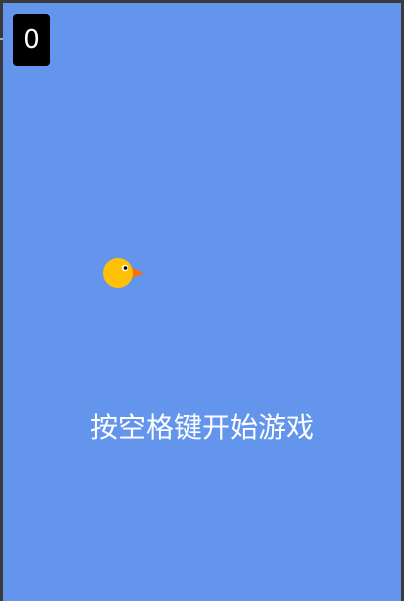  What do you see at coordinates (201, 427) in the screenshot?
I see `start-hint-text: 按空格键开始游戏` at bounding box center [201, 427].